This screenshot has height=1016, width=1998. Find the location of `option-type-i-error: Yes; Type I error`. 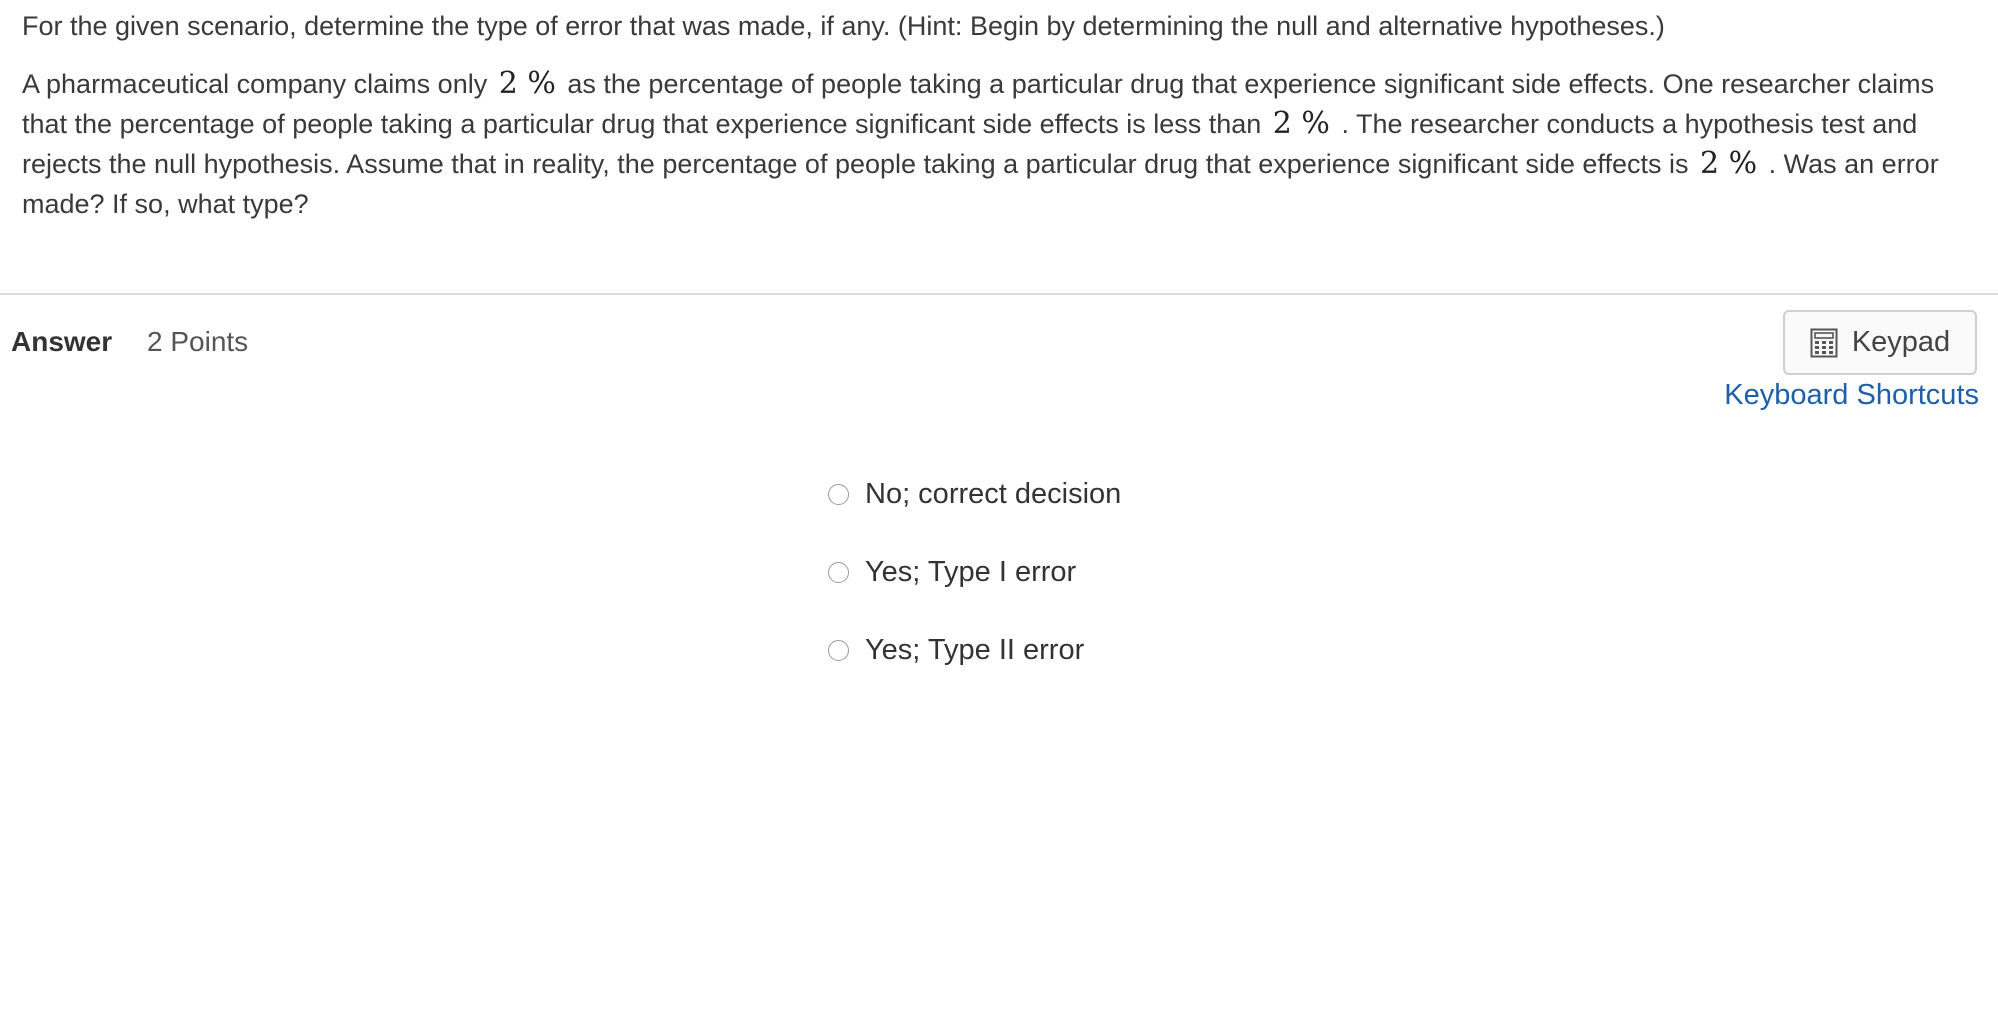

option-type-i-error: Yes; Type I error is located at coordinates (974, 572).